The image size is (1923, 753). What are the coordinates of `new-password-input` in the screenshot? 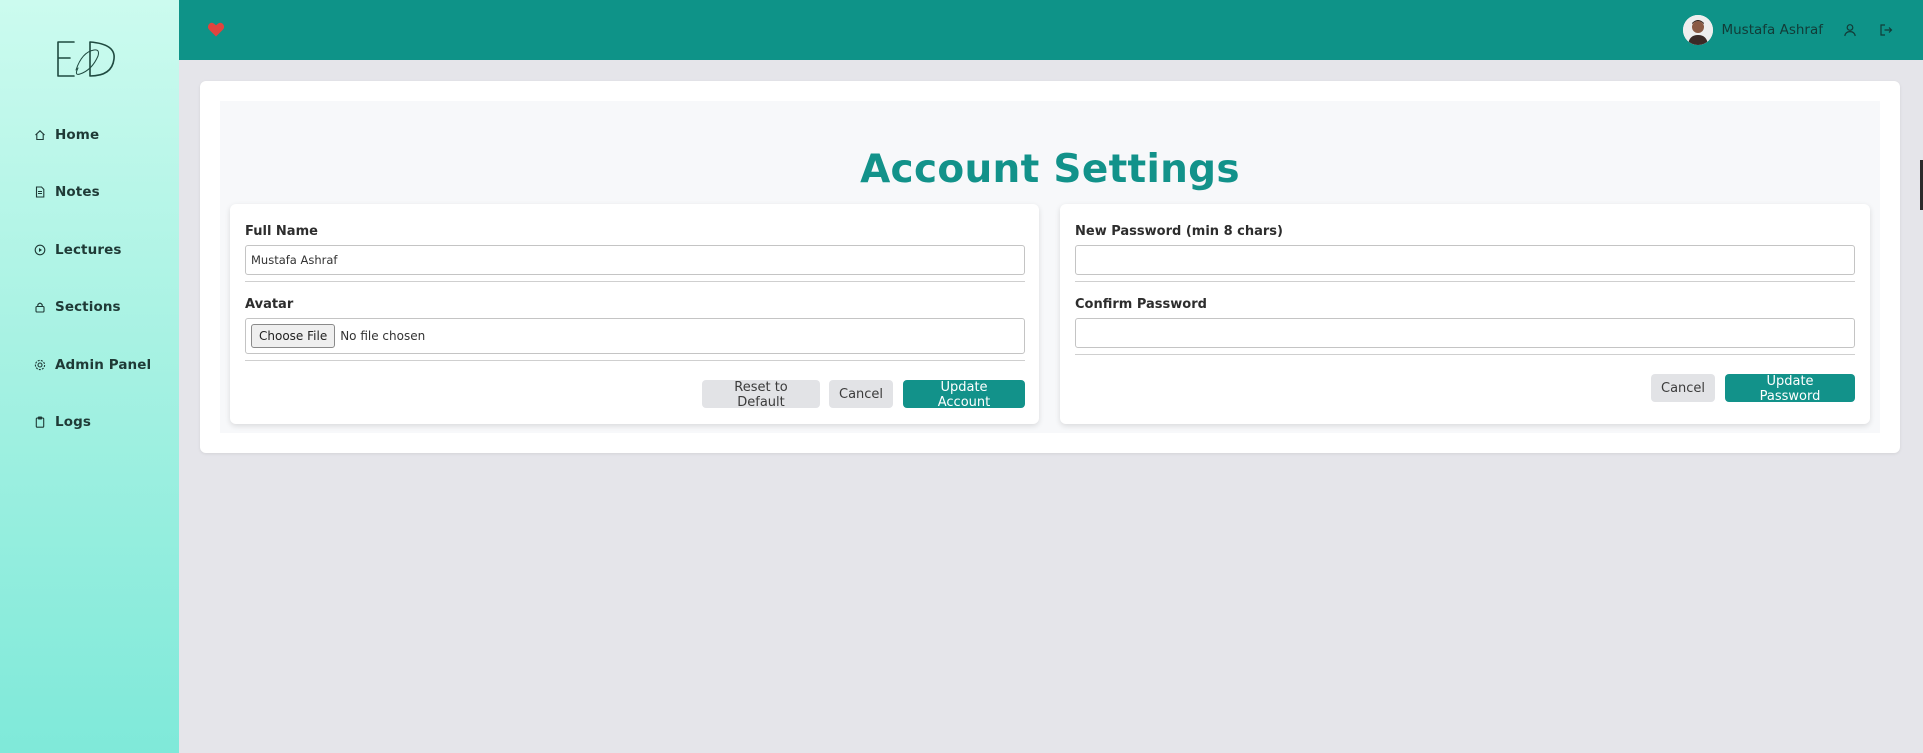 It's located at (1465, 260).